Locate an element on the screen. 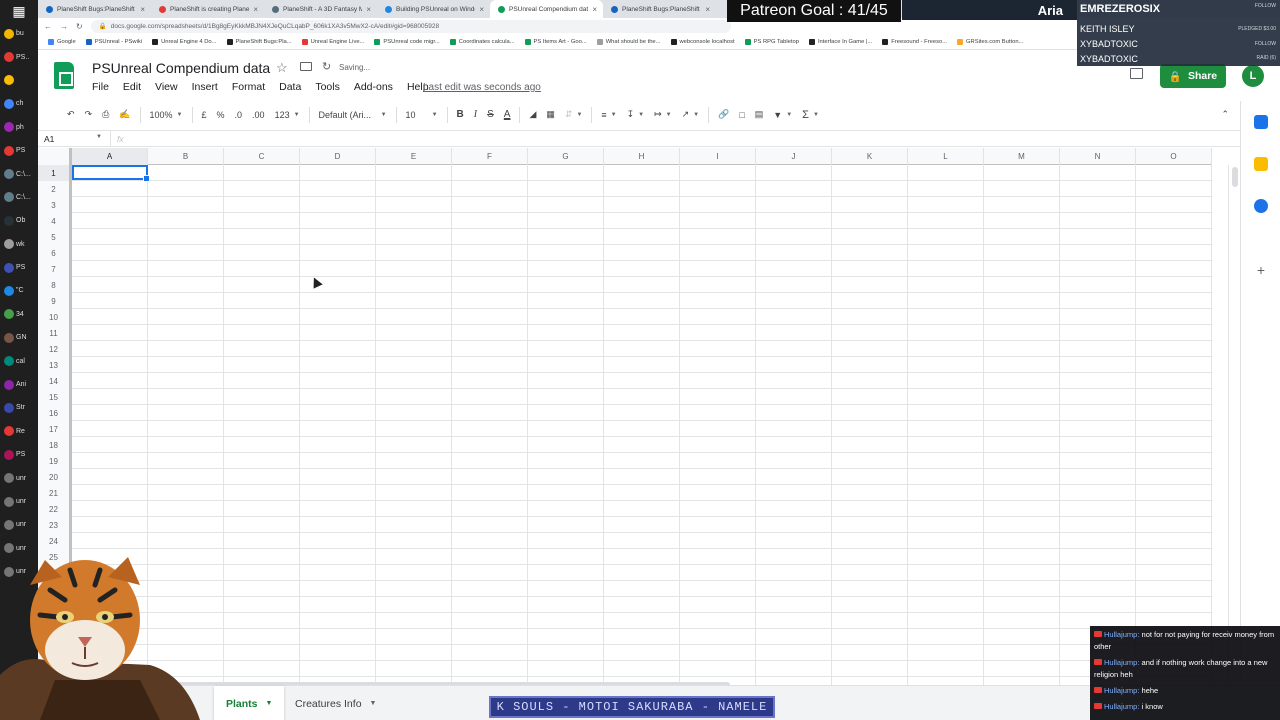 The width and height of the screenshot is (1280, 720). close-icon: × is located at coordinates (481, 9).